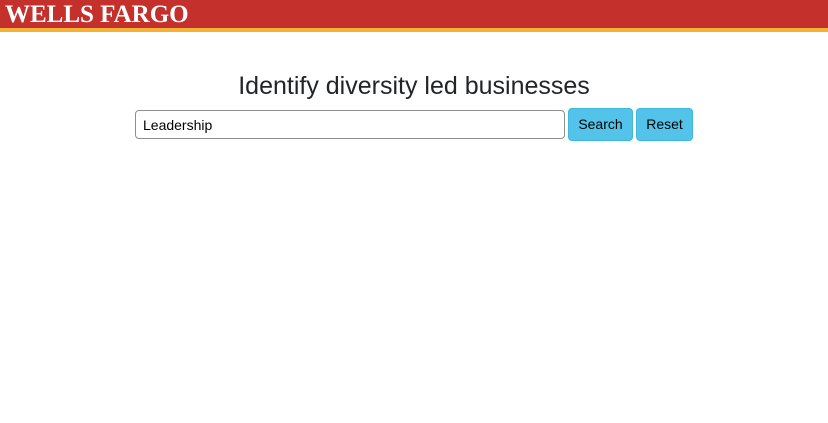 Image resolution: width=828 pixels, height=423 pixels. What do you see at coordinates (414, 16) in the screenshot?
I see `header-bar: WELLS FARGO` at bounding box center [414, 16].